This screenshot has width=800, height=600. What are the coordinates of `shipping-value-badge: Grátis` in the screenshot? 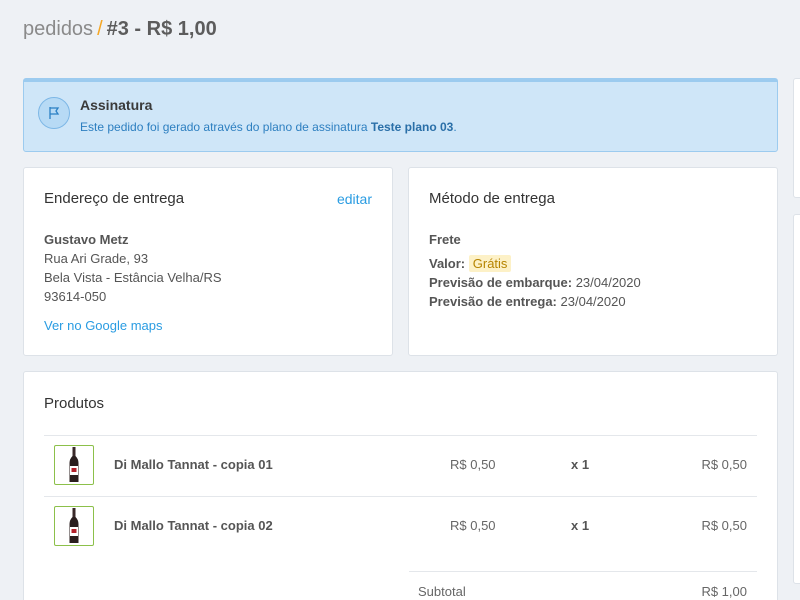 It's located at (490, 263).